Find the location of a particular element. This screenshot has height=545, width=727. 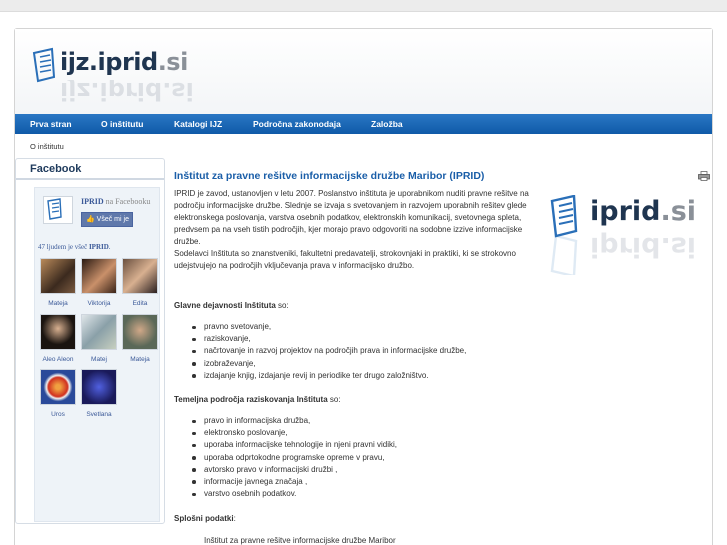

list-item: varstvo osebnih podatkov. is located at coordinates (293, 494).